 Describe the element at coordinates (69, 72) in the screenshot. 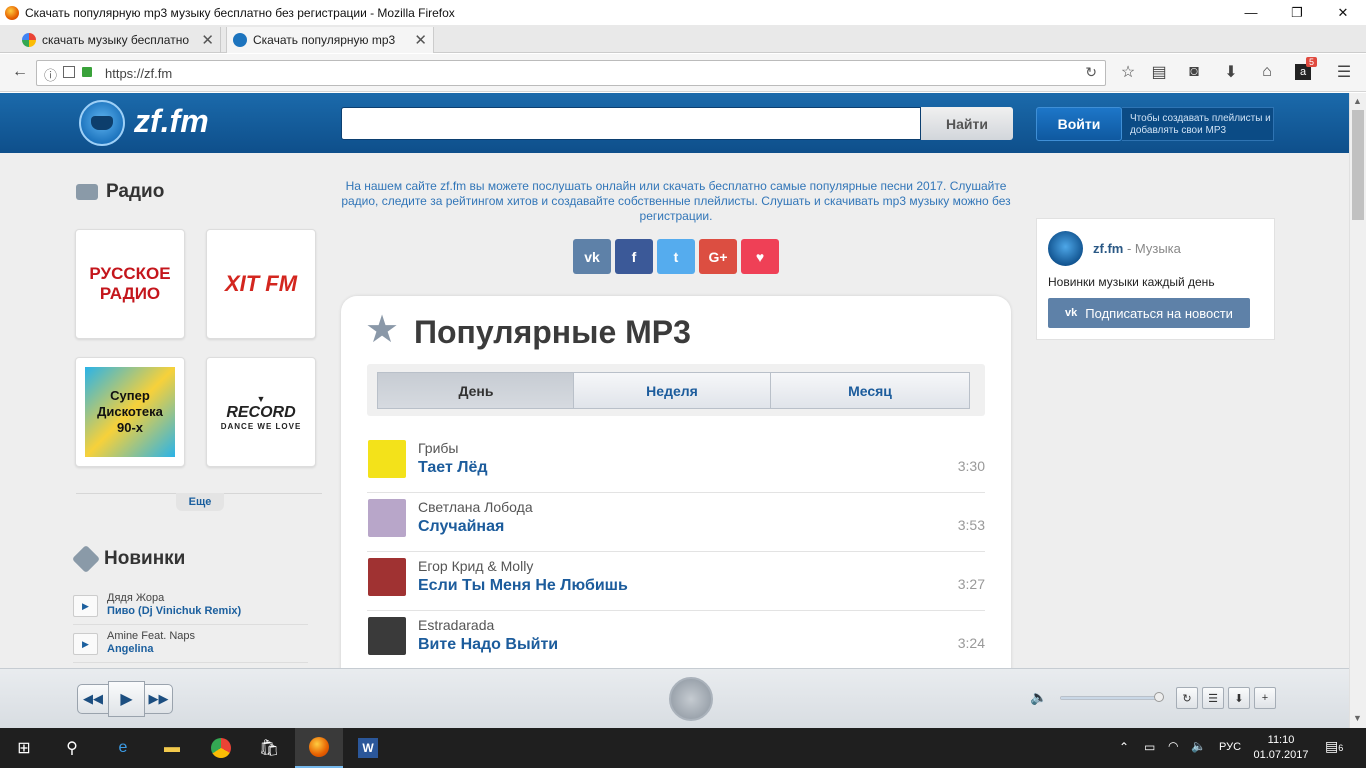

I see `permissions-icon` at that location.